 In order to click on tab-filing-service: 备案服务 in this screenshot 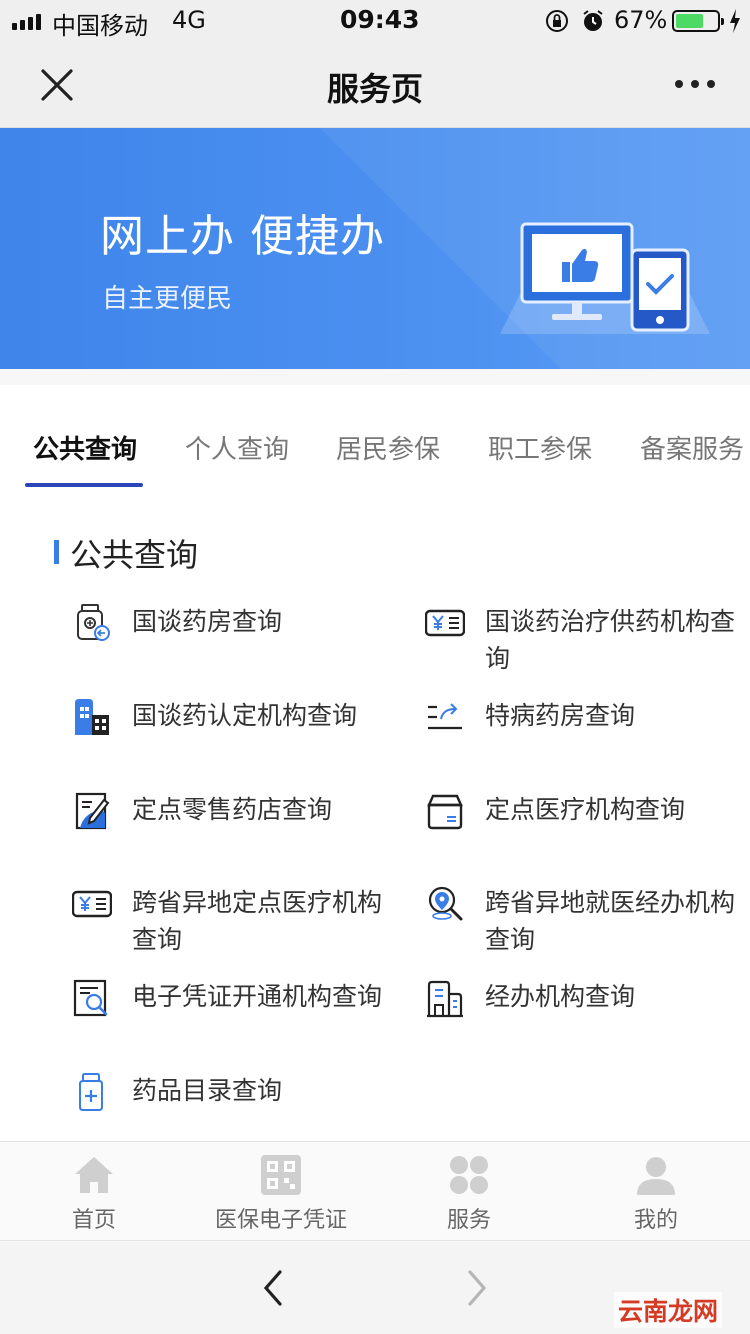, I will do `click(692, 447)`.